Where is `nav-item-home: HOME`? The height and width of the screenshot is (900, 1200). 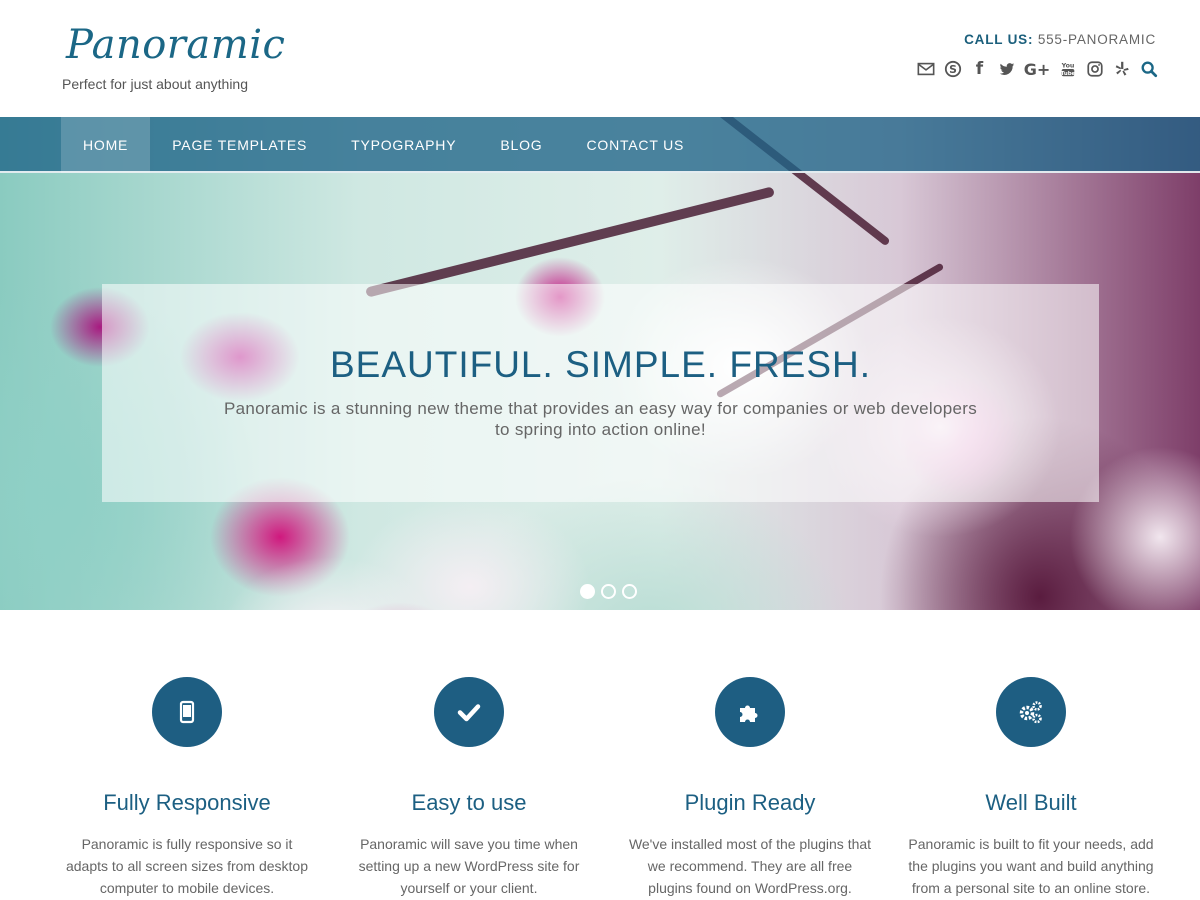 nav-item-home: HOME is located at coordinates (106, 145).